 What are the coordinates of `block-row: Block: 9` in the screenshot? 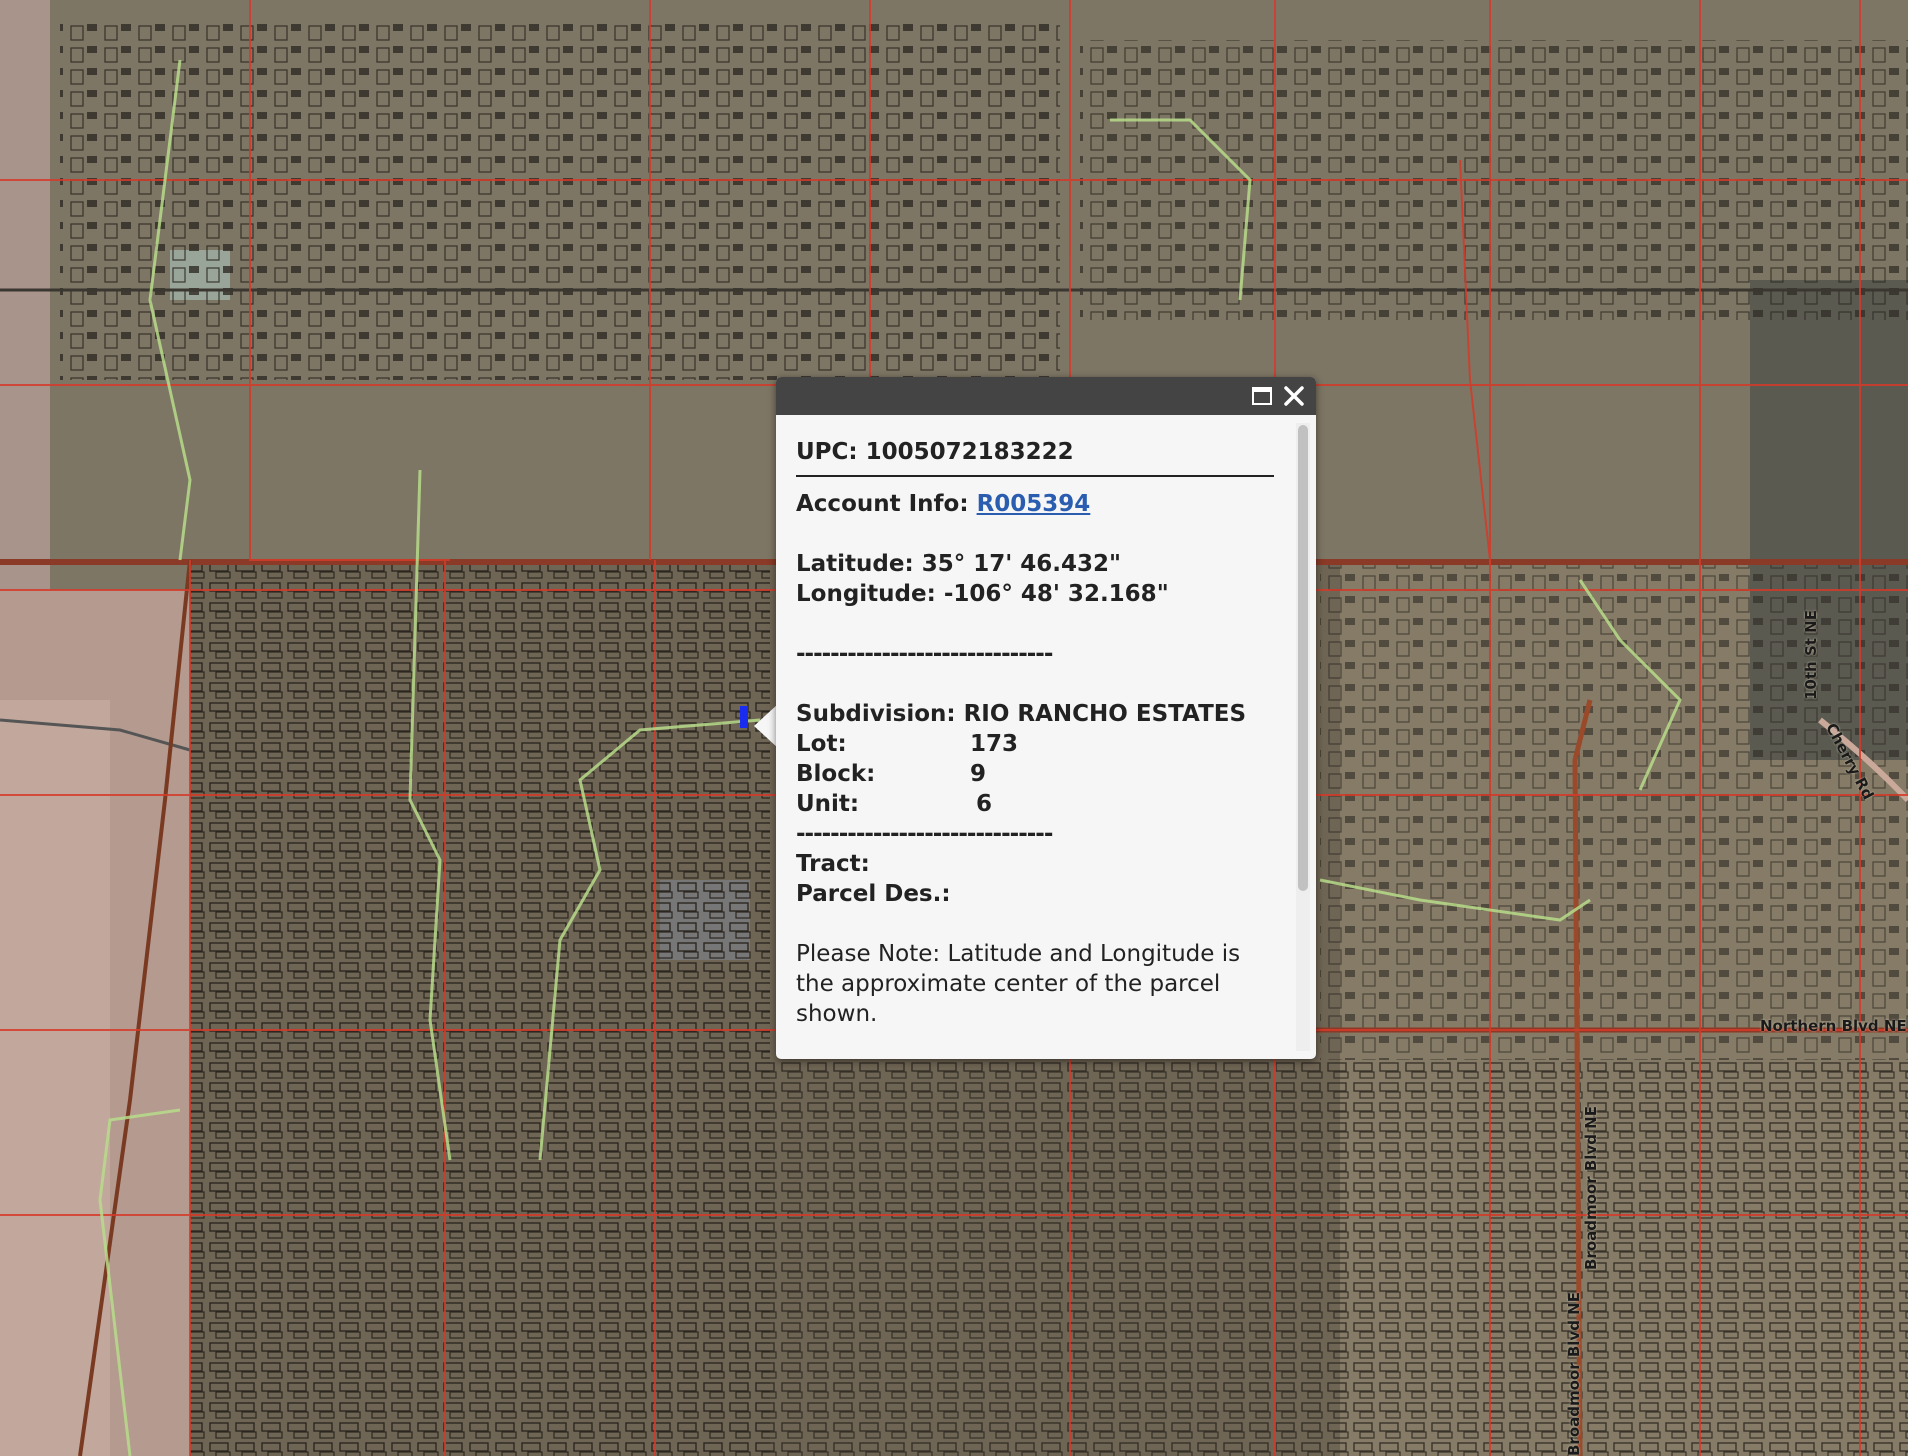 It's located at (1036, 774).